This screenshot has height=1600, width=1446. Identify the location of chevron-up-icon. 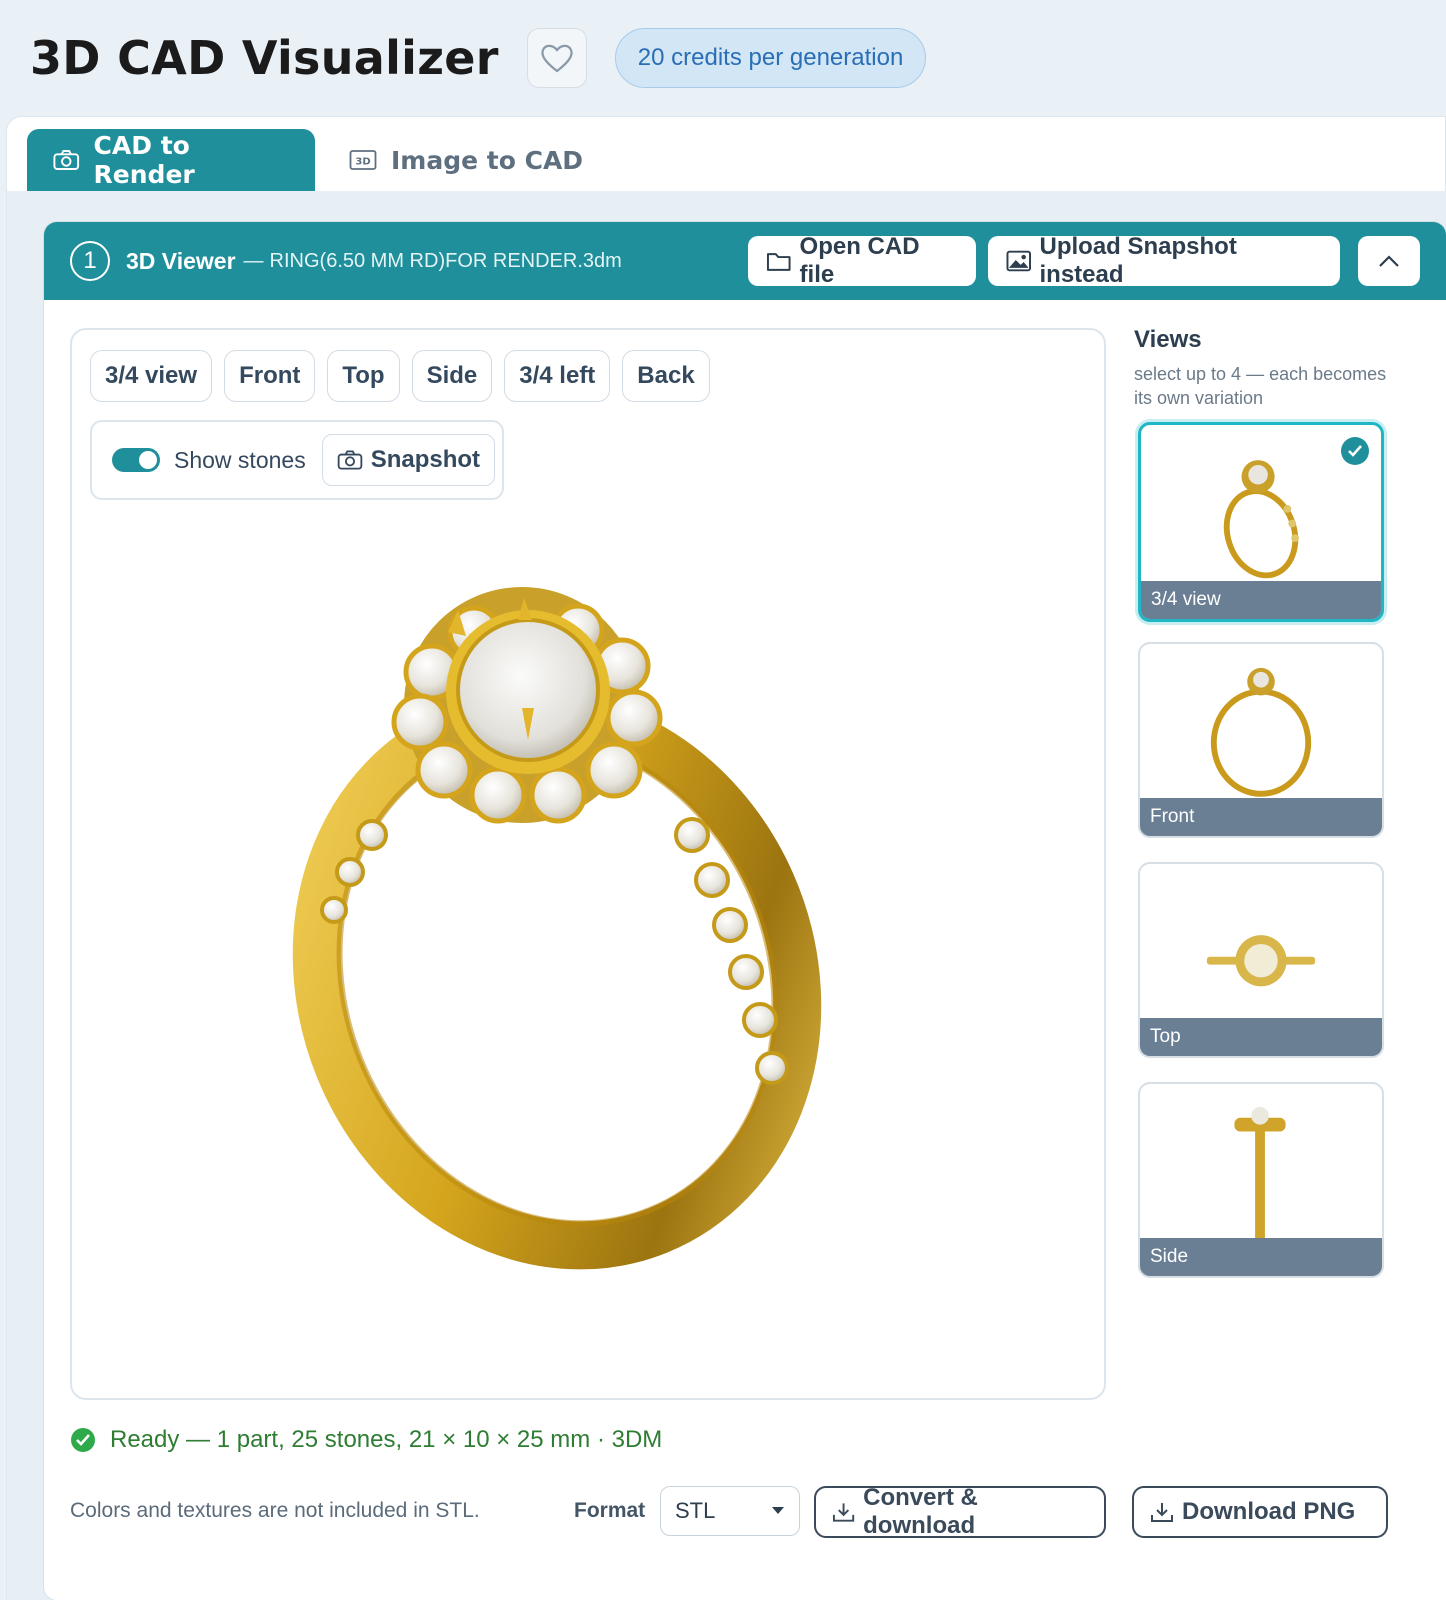
(1389, 261).